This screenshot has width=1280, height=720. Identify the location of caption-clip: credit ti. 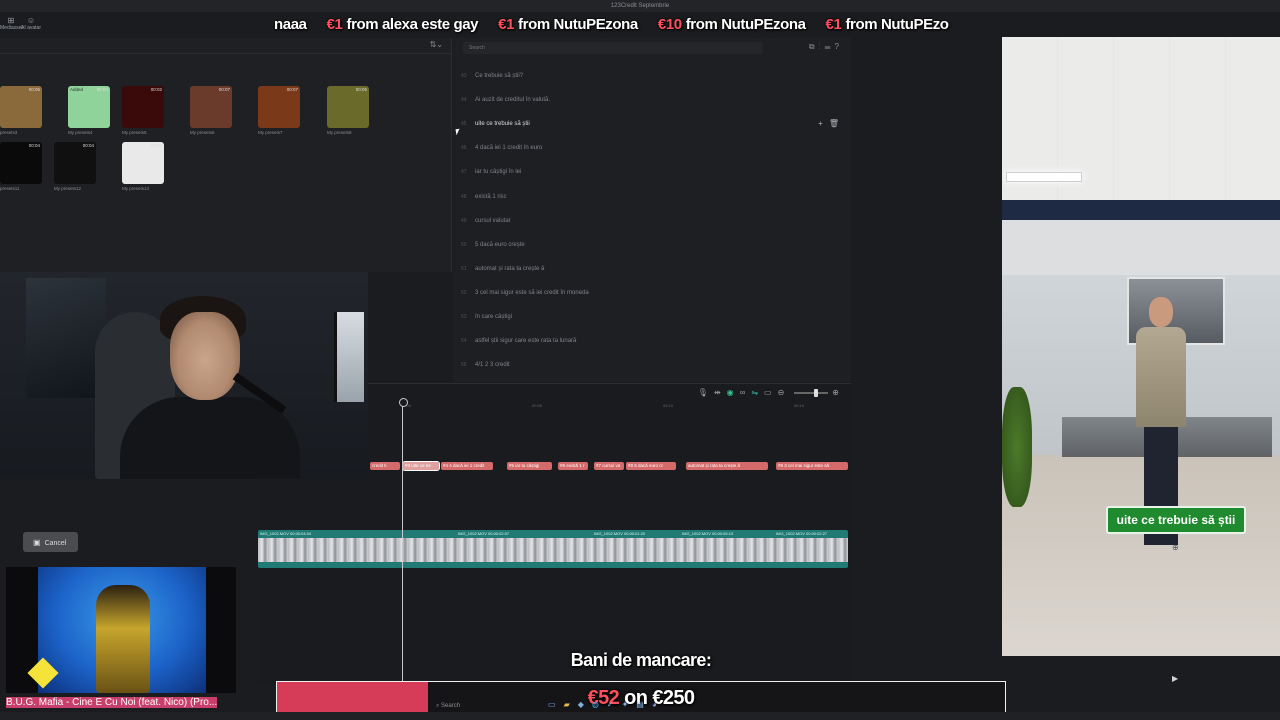
(385, 466).